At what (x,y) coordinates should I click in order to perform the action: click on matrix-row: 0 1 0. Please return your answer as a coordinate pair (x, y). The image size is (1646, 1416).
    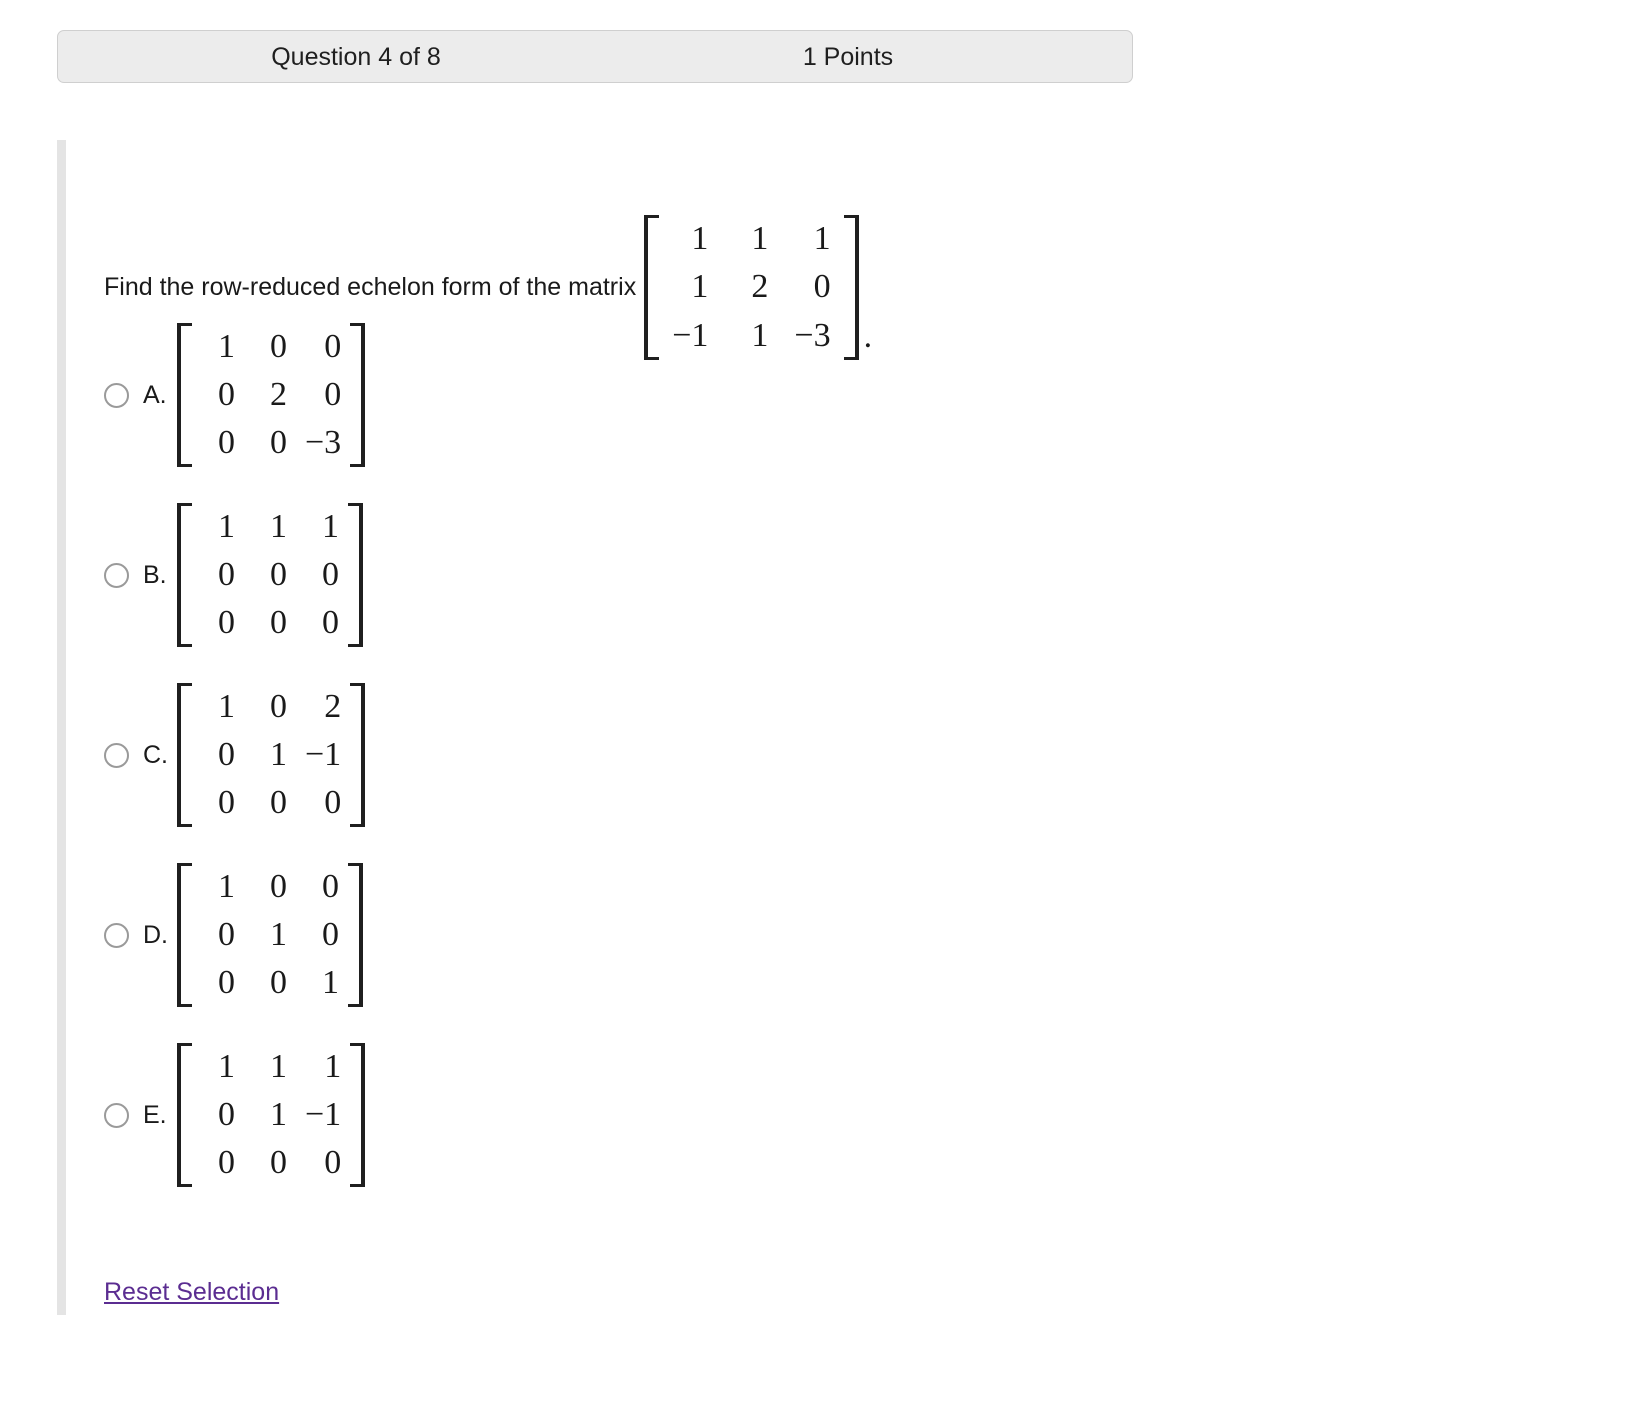
    Looking at the image, I should click on (270, 935).